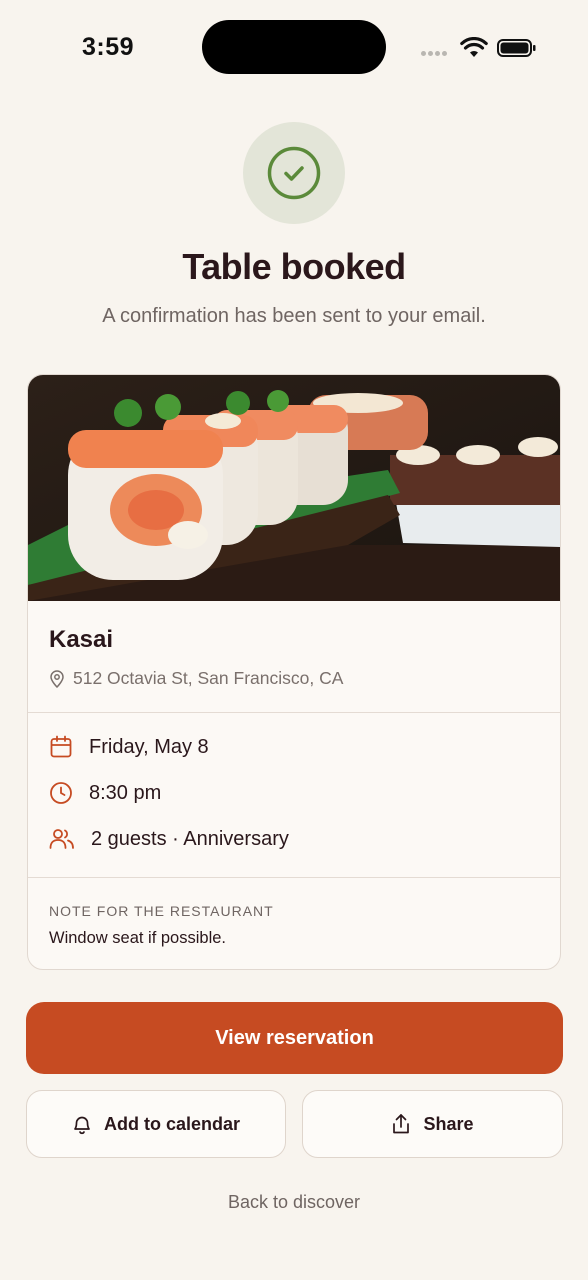 This screenshot has width=588, height=1280. What do you see at coordinates (401, 1124) in the screenshot?
I see `share-icon` at bounding box center [401, 1124].